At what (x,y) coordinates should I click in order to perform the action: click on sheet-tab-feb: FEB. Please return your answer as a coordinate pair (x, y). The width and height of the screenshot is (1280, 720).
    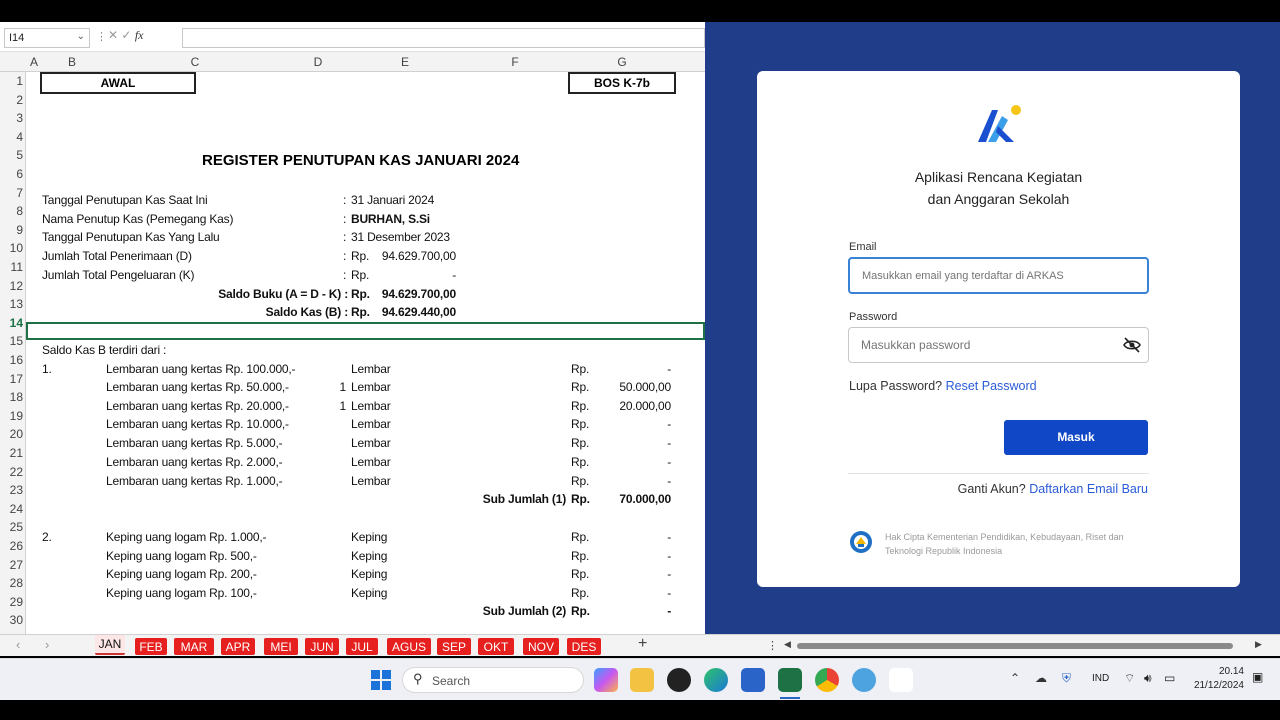
    Looking at the image, I should click on (151, 646).